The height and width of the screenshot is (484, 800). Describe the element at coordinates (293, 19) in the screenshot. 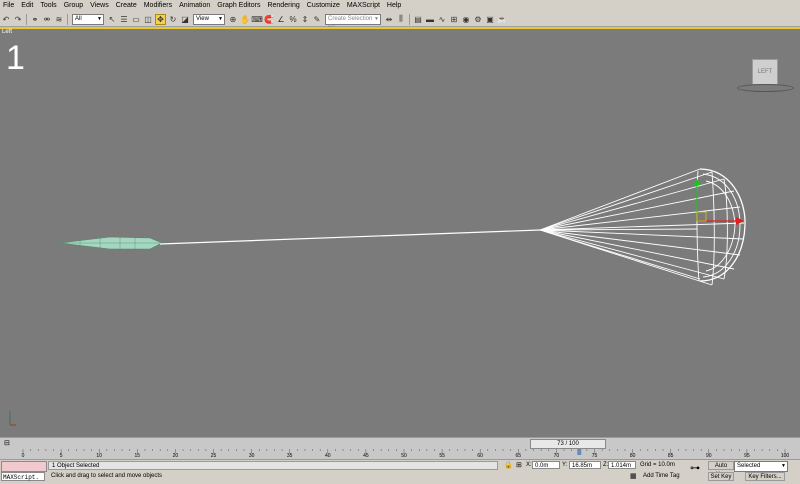

I see `percent-snap-icon: %` at that location.